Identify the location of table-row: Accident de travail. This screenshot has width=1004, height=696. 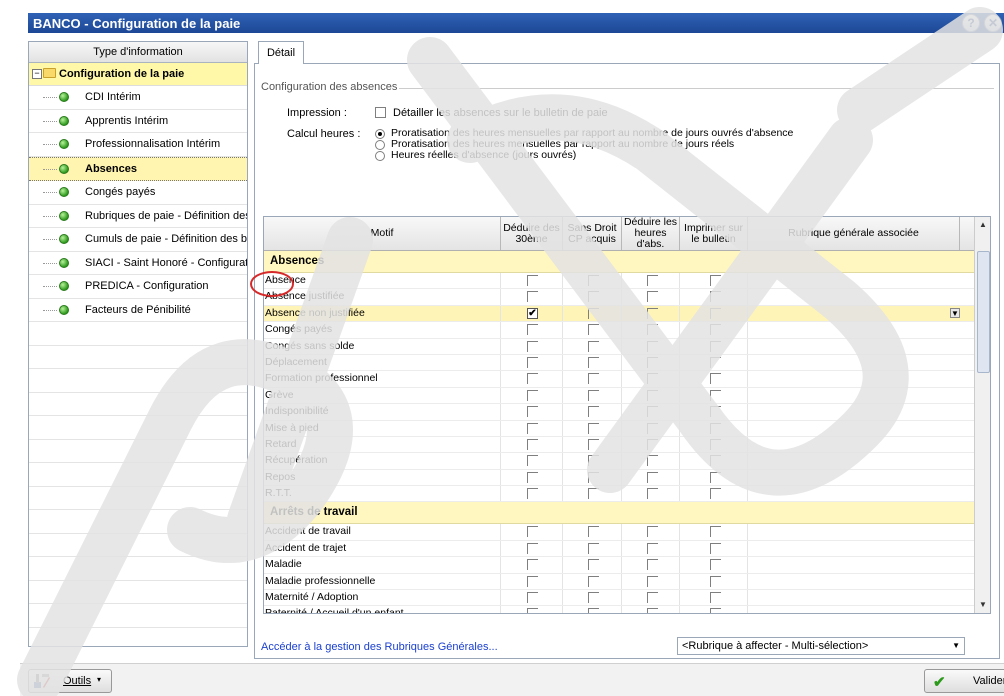
(619, 532).